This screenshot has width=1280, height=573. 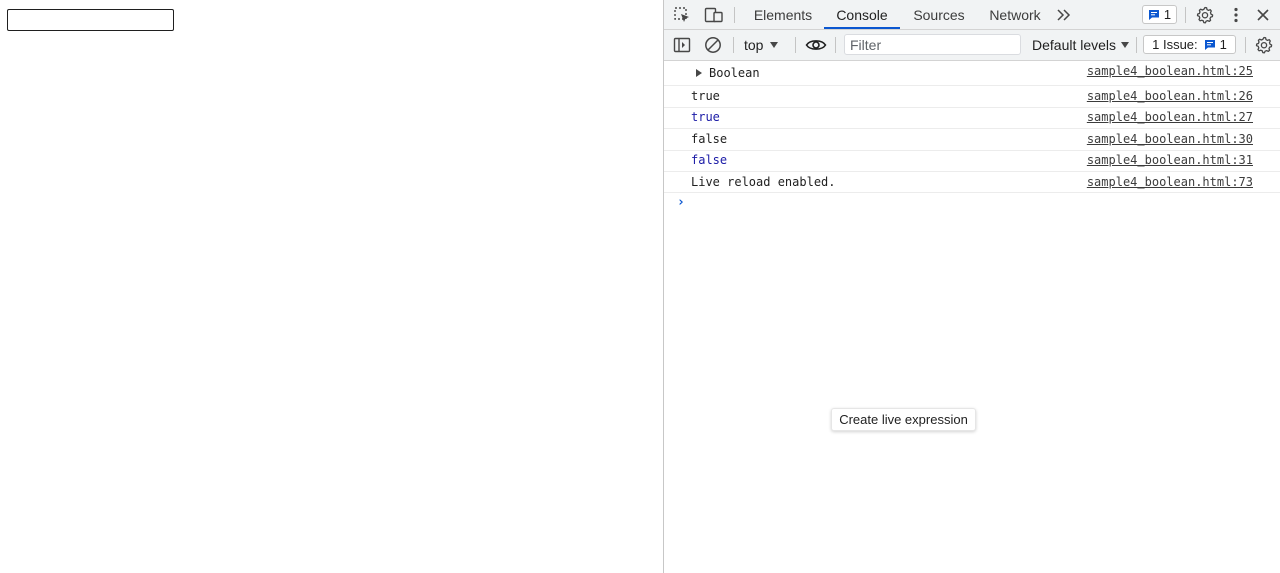 What do you see at coordinates (1170, 139) in the screenshot?
I see `console-message-source-link: sample4_boolean.html:30` at bounding box center [1170, 139].